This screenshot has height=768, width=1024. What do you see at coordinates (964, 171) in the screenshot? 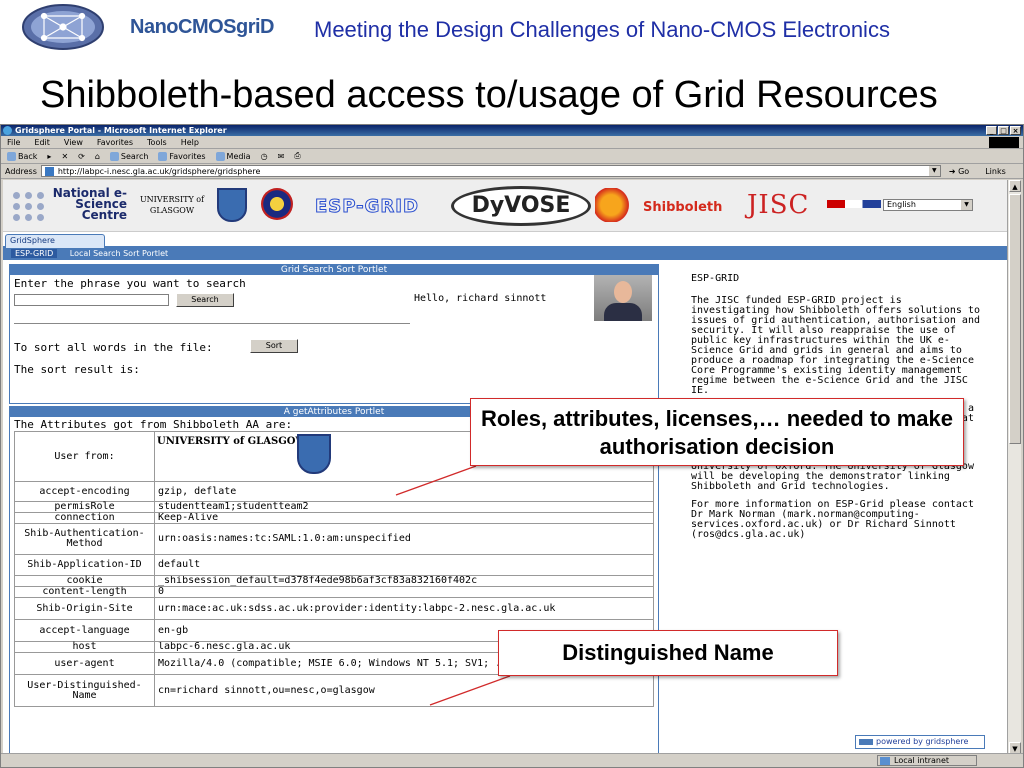
I see `go-label: Go` at bounding box center [964, 171].